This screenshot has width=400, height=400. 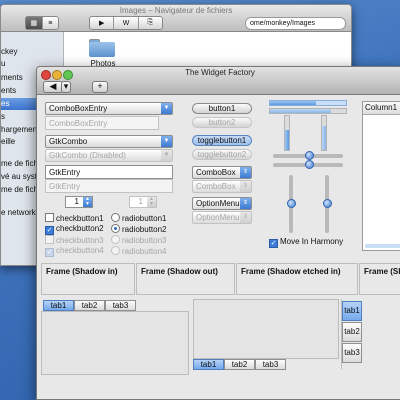 What do you see at coordinates (88, 279) in the screenshot?
I see `frame-shadow-in: Frame (Shadow in)` at bounding box center [88, 279].